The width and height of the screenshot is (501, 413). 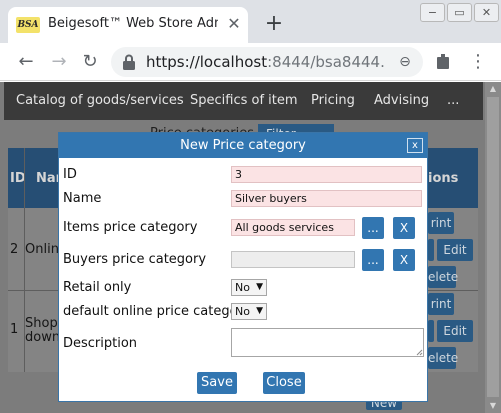 What do you see at coordinates (419, 352) in the screenshot?
I see `resize-grip-icon` at bounding box center [419, 352].